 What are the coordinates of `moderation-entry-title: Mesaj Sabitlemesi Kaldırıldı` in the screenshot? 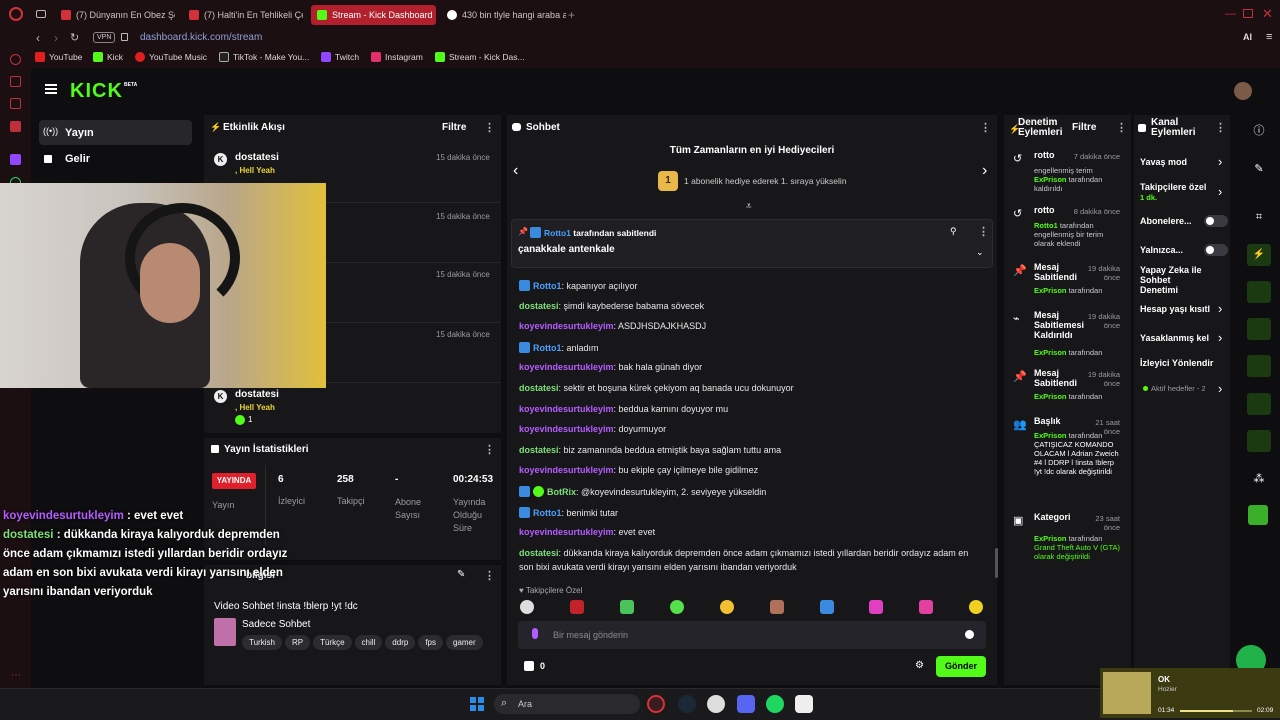 It's located at (1059, 325).